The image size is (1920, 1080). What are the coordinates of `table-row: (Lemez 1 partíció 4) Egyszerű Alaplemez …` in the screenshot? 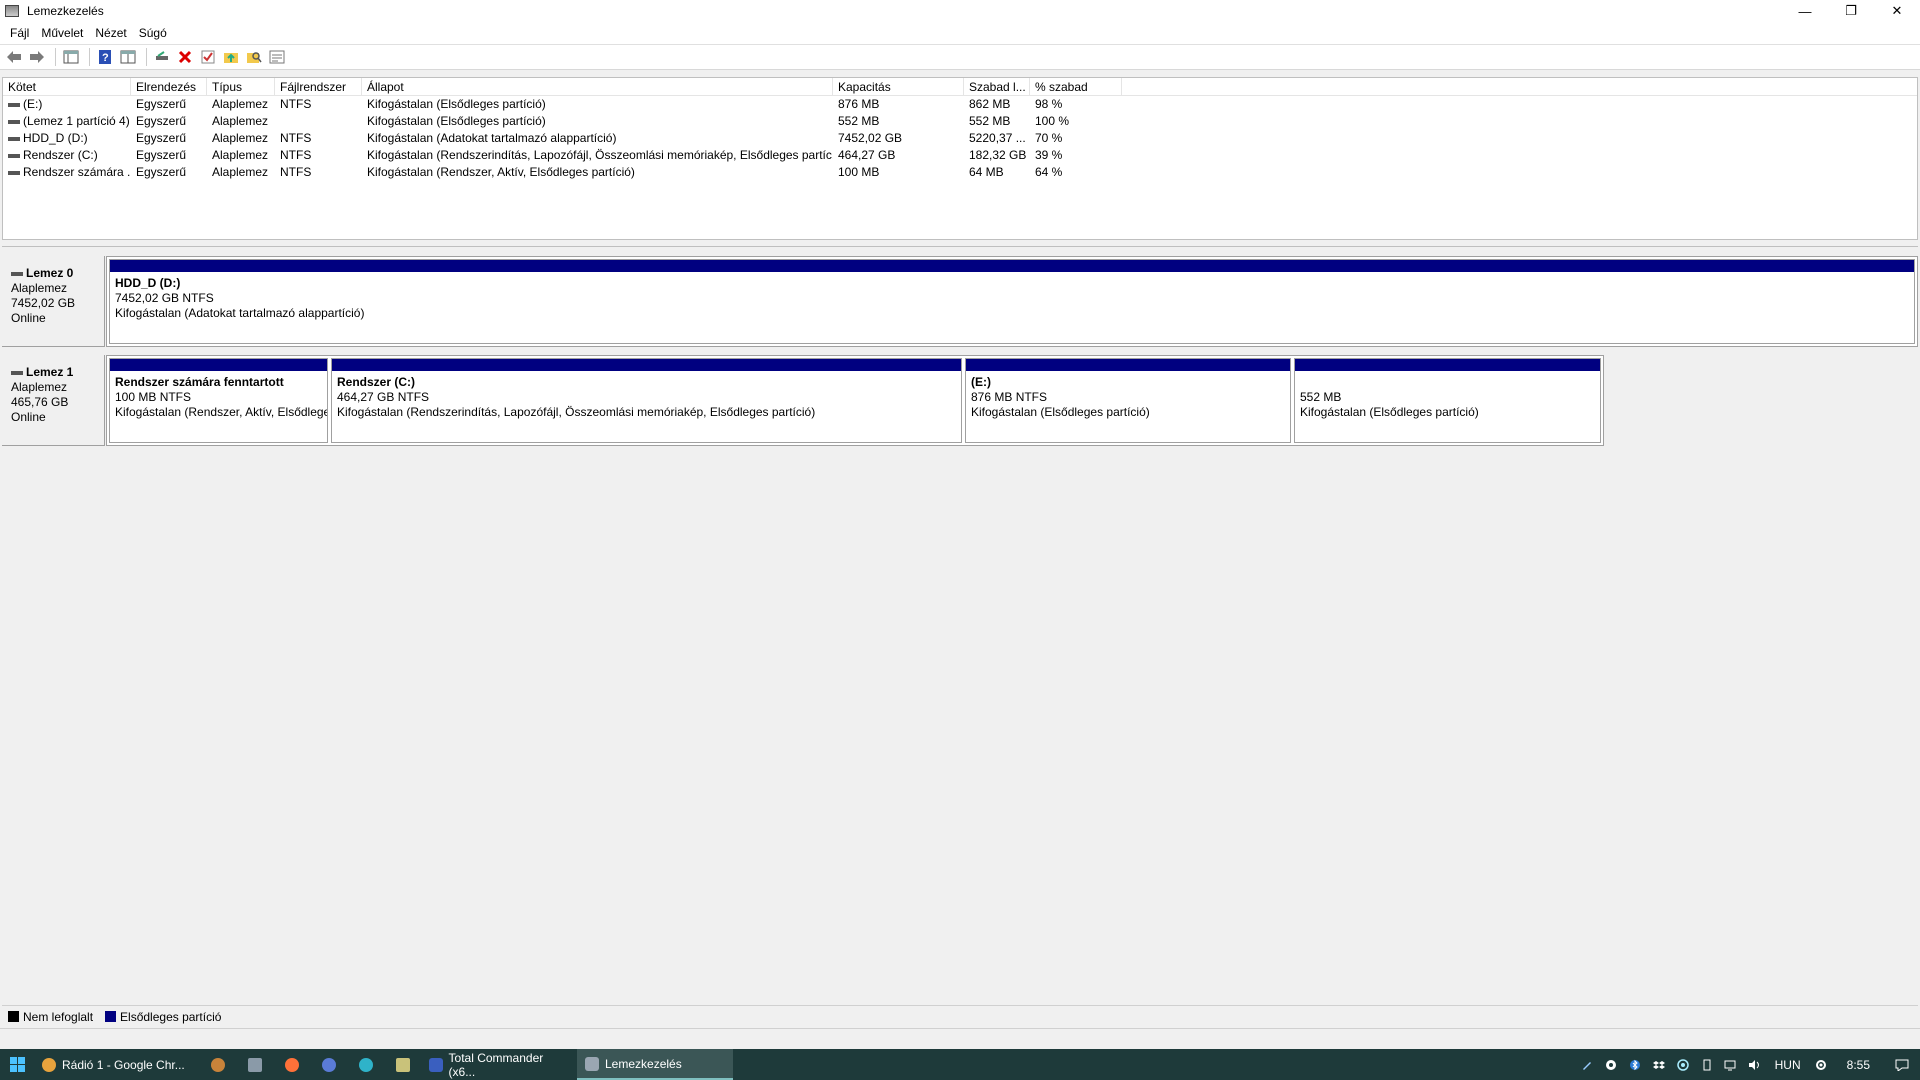 It's located at (960, 121).